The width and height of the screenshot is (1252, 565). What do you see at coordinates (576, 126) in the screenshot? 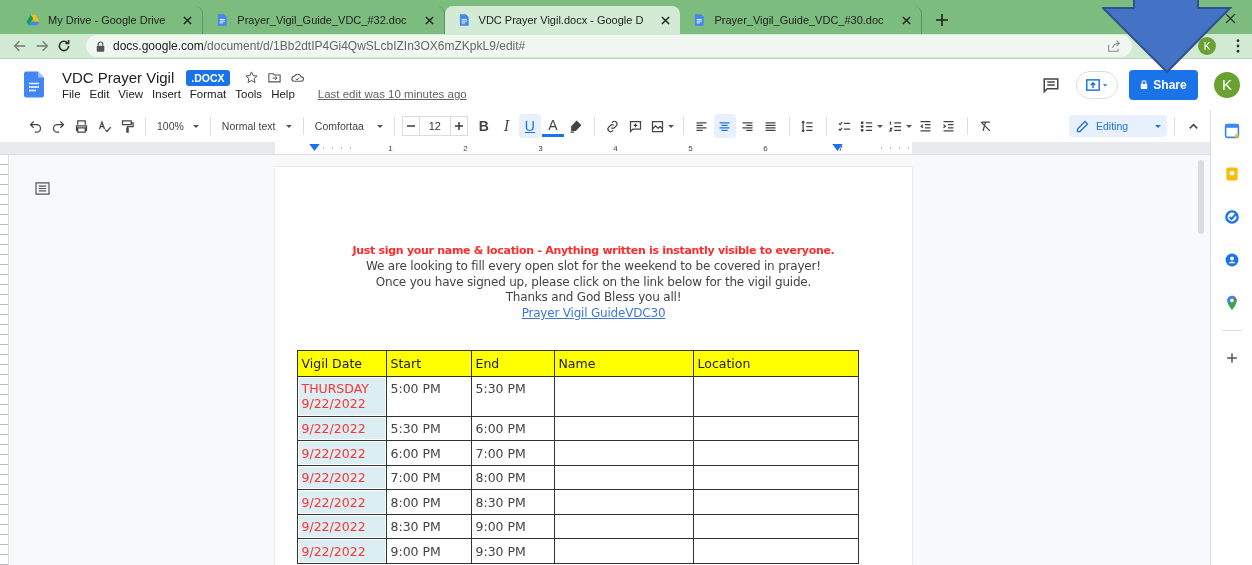
I see `marker-icon` at bounding box center [576, 126].